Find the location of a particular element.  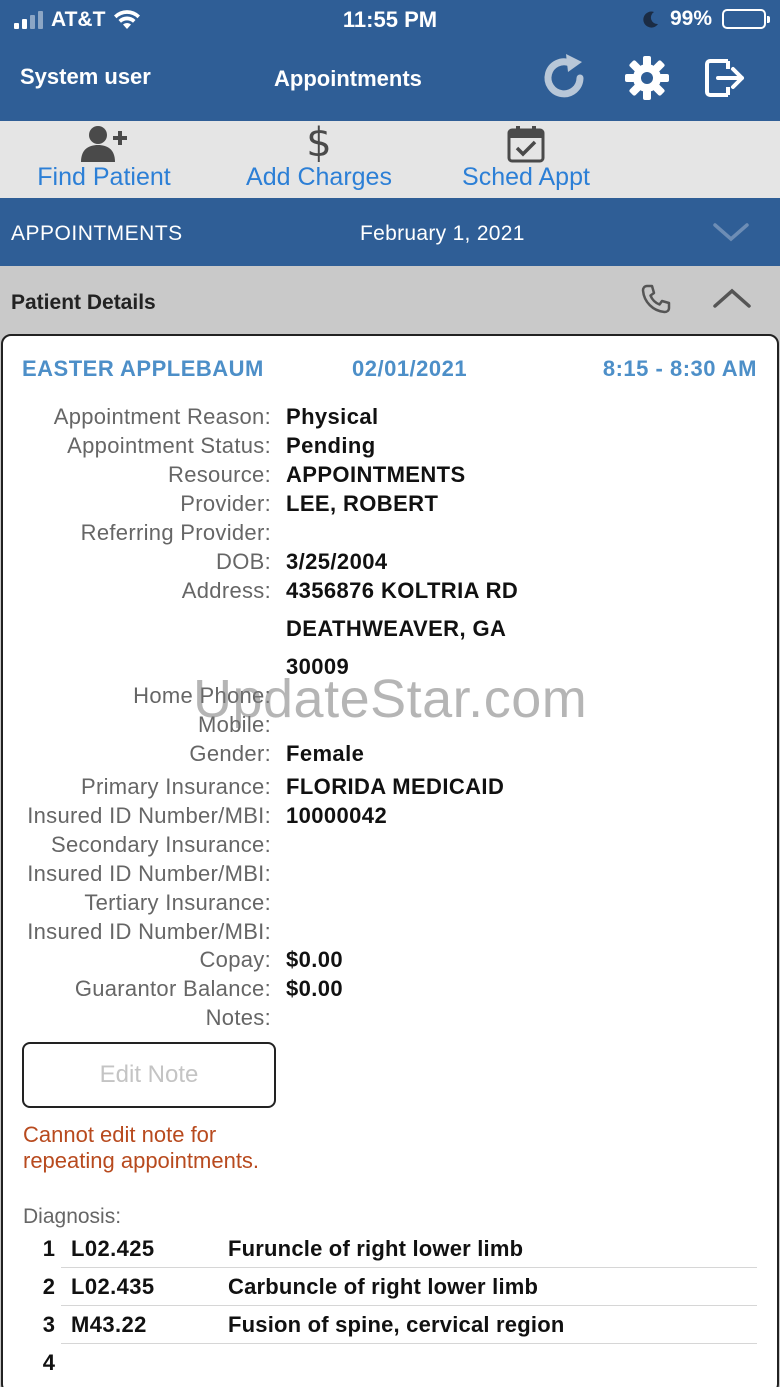

address-line-1: 4356876 KOLTRIA RD is located at coordinates (402, 590).